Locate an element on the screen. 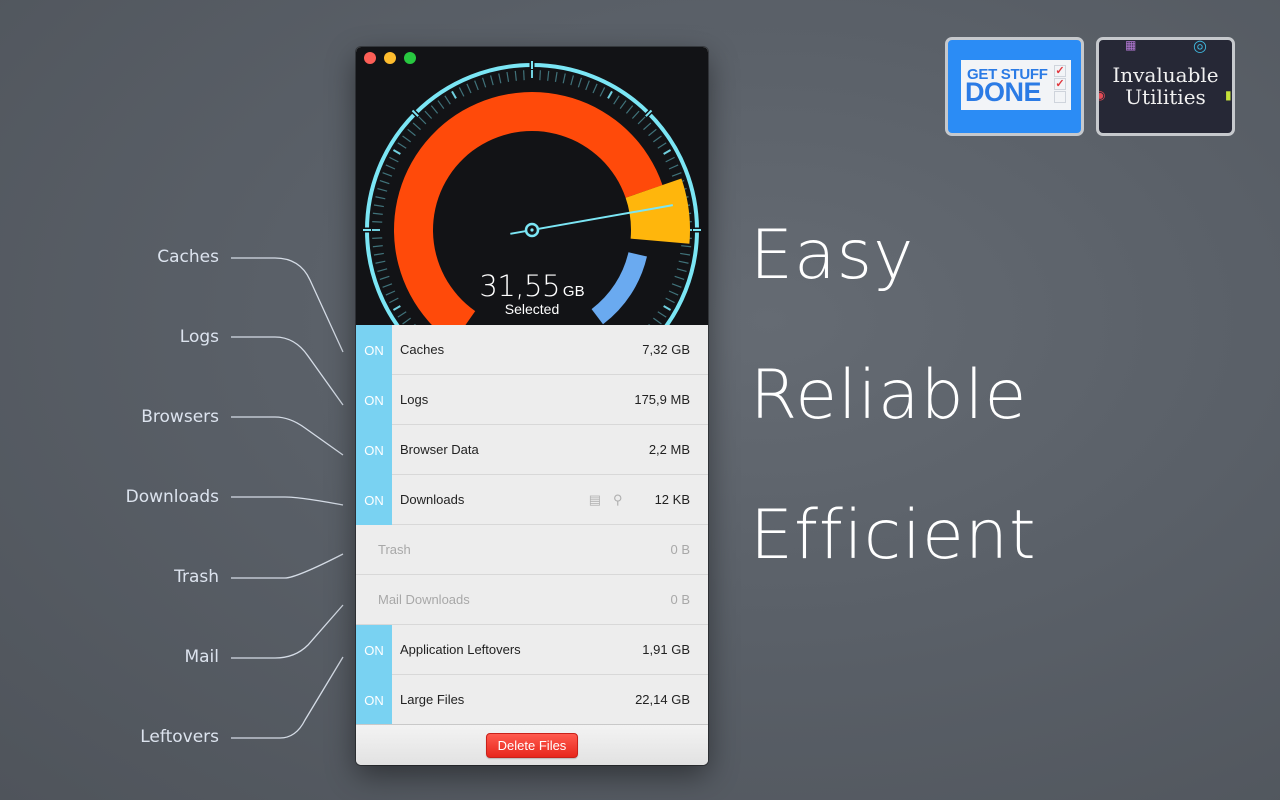 This screenshot has height=800, width=1280. callout-line-downloads is located at coordinates (287, 501).